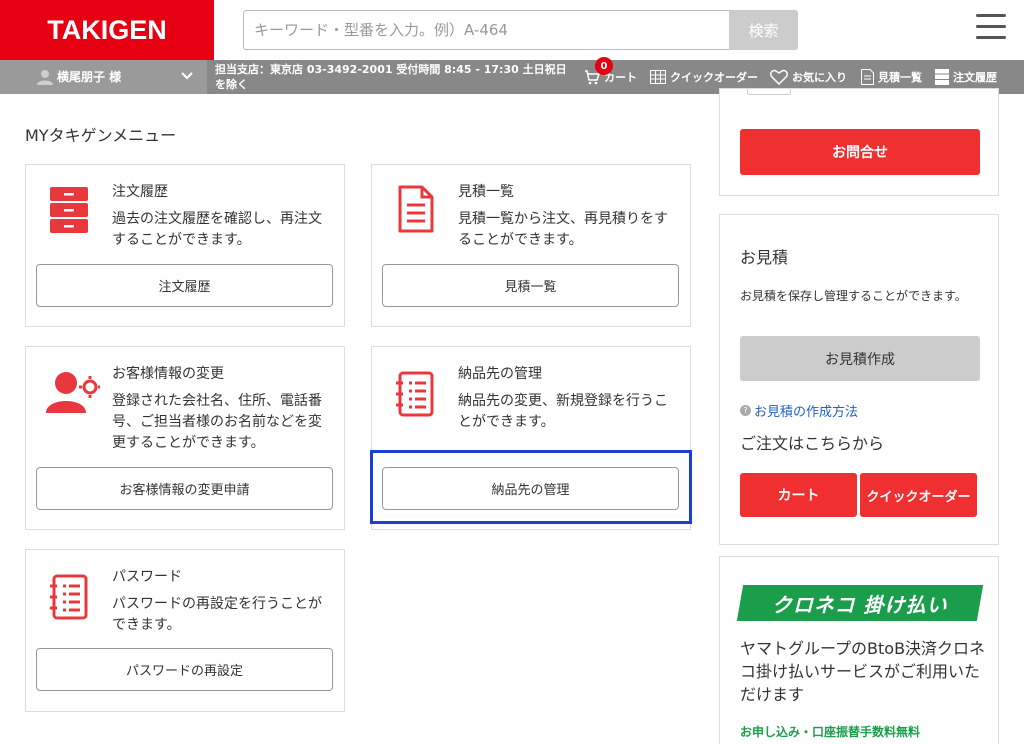 This screenshot has width=1024, height=744. I want to click on card-order-history: 注文履歴 過去の注文履歴を確認し、再注文することができます。 注文履歴, so click(185, 245).